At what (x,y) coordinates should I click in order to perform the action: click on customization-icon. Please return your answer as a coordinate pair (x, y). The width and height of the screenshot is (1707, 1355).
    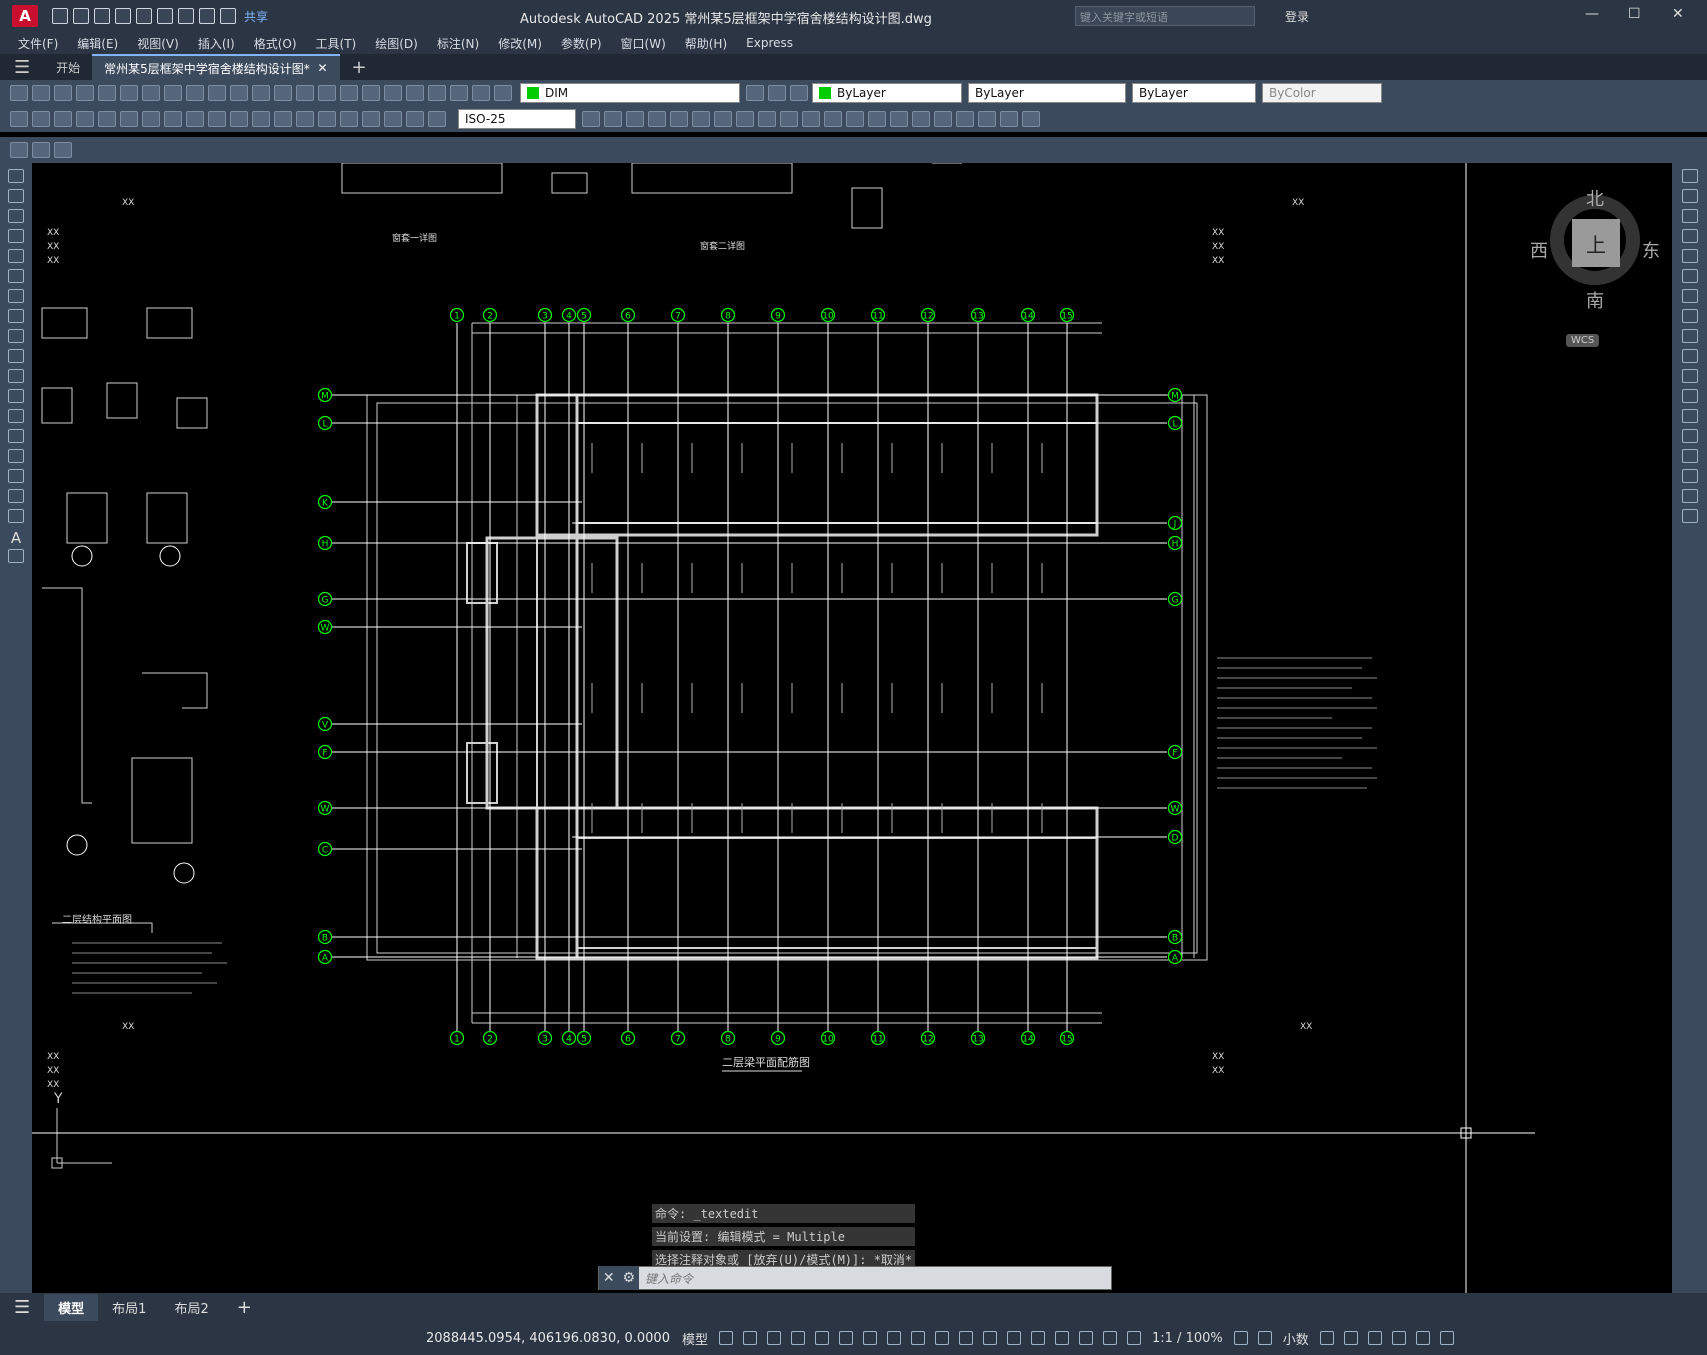
    Looking at the image, I should click on (1446, 1338).